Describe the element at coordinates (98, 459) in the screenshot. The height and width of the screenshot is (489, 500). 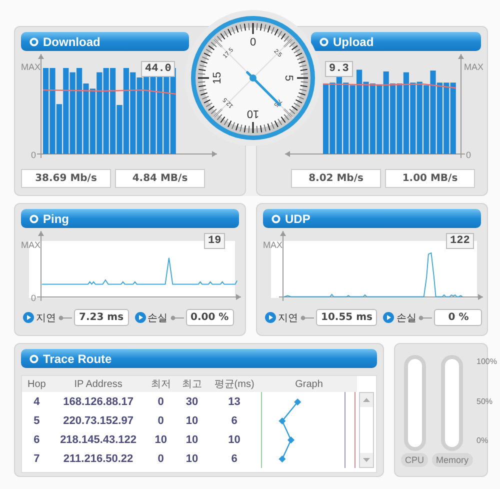
I see `table-cell-text: 211.216.50.22` at that location.